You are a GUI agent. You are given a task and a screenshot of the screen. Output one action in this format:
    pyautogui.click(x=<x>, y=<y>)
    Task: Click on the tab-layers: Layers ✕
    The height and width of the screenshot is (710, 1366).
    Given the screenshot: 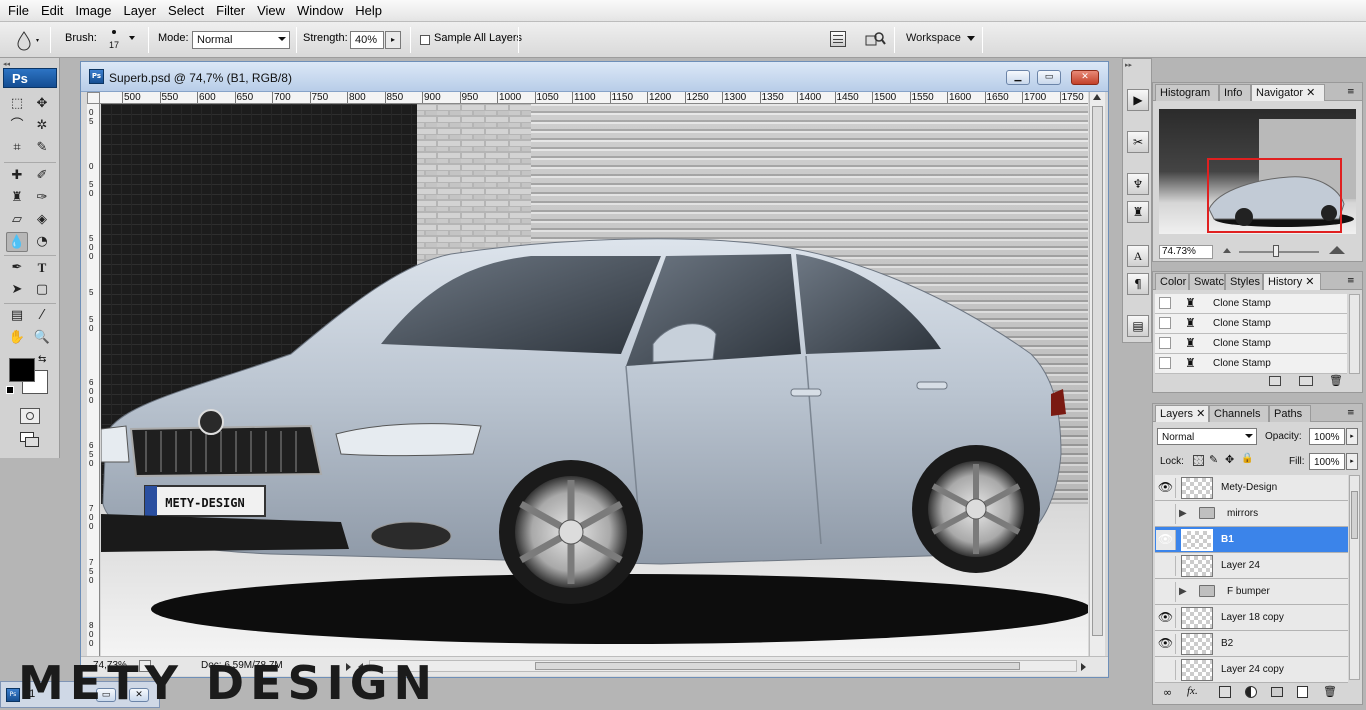 What is the action you would take?
    pyautogui.click(x=1182, y=413)
    